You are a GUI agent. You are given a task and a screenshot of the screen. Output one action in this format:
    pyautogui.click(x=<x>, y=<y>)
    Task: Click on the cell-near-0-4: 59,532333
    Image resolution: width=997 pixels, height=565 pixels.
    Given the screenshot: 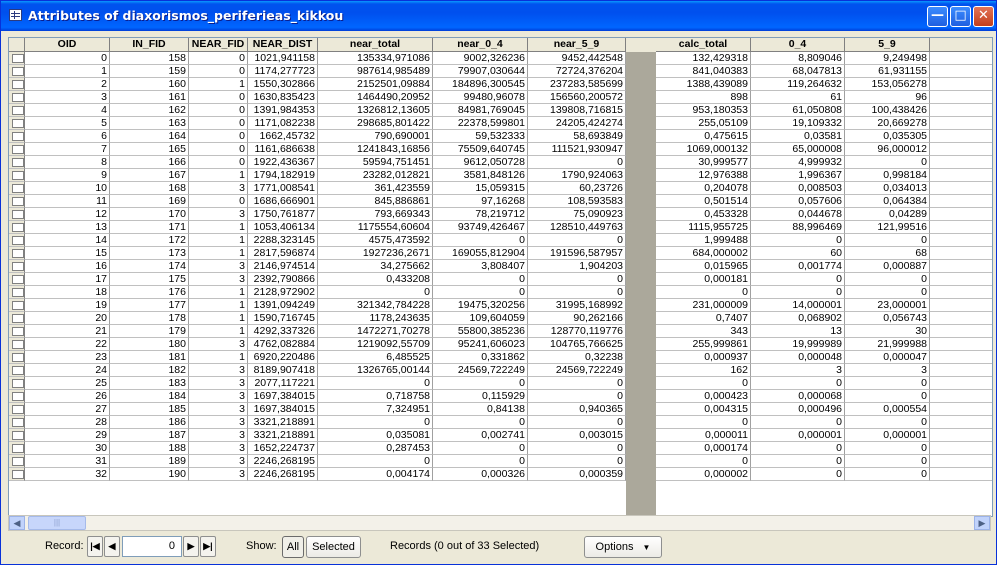 What is the action you would take?
    pyautogui.click(x=480, y=136)
    